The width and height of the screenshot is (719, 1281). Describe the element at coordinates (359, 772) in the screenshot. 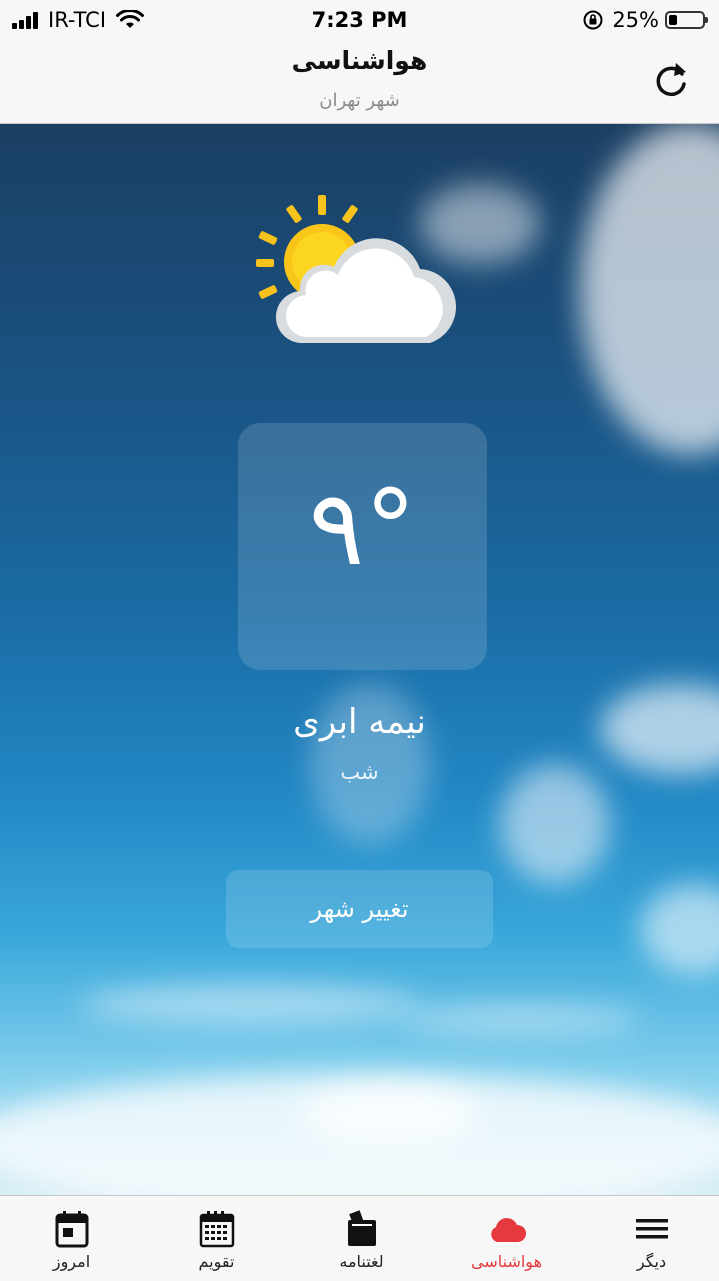

I see `time-of-day: شب` at that location.